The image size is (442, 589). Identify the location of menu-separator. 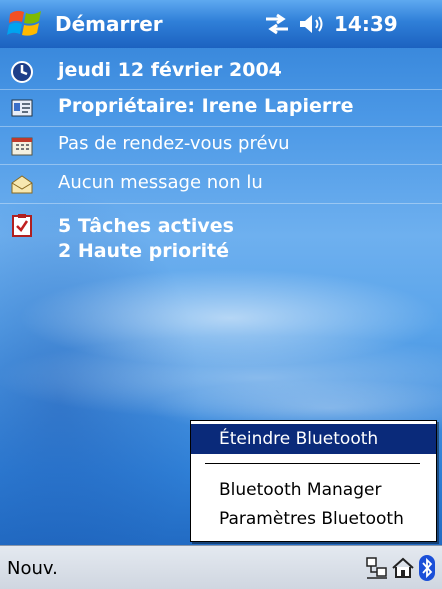
(312, 463).